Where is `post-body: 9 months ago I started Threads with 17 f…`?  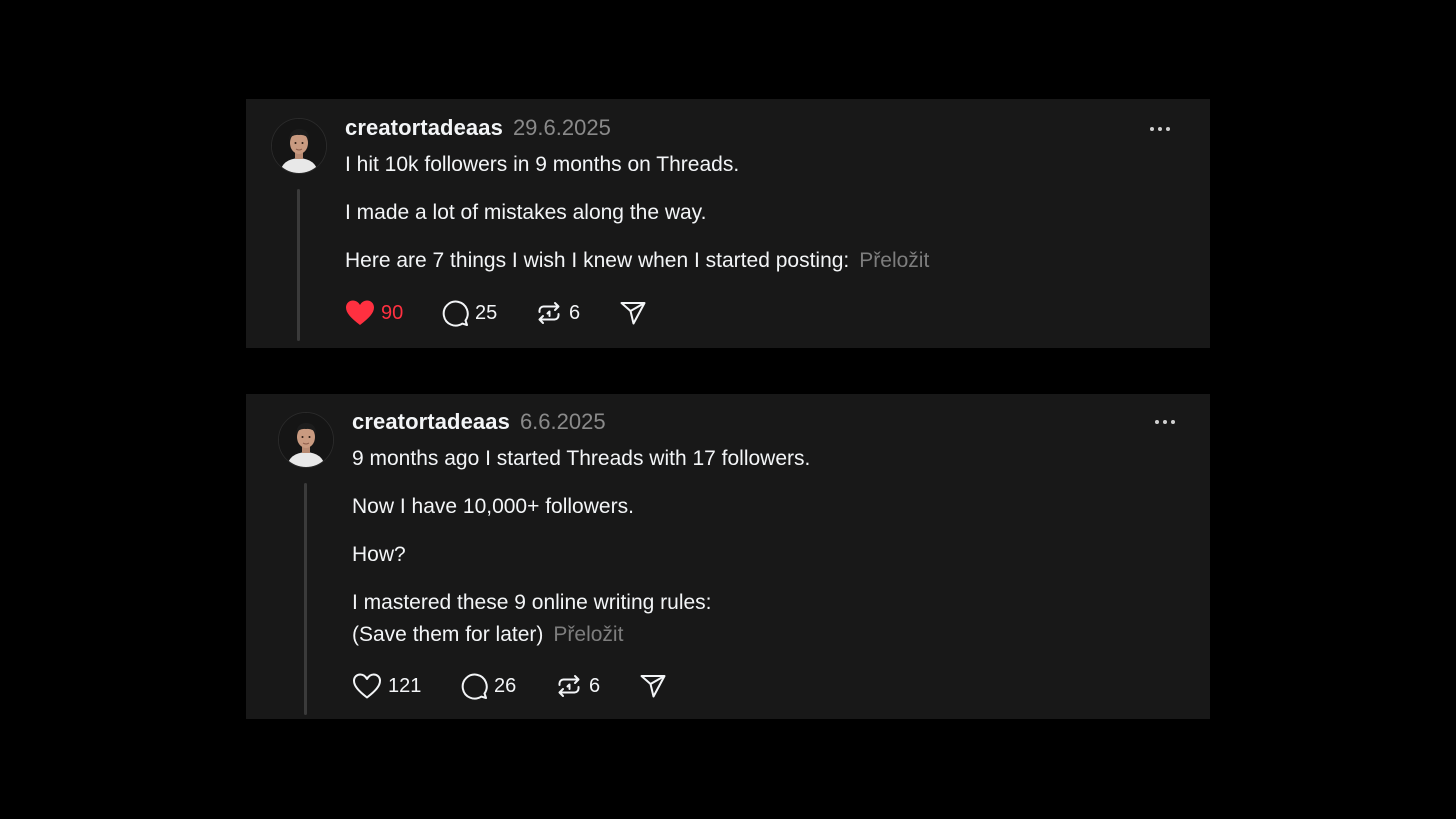 post-body: 9 months ago I started Threads with 17 f… is located at coordinates (581, 547).